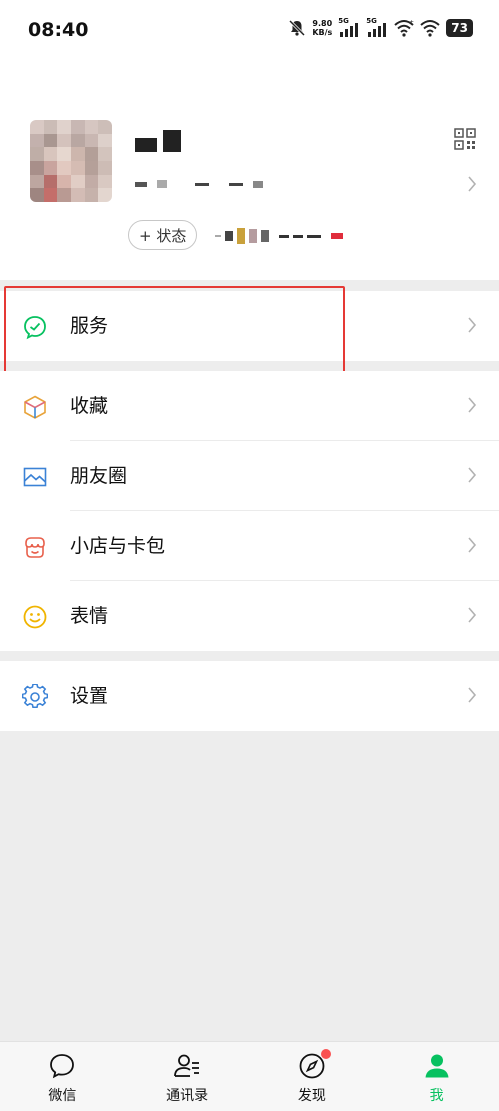  I want to click on settings-group: 设置, so click(249, 696).